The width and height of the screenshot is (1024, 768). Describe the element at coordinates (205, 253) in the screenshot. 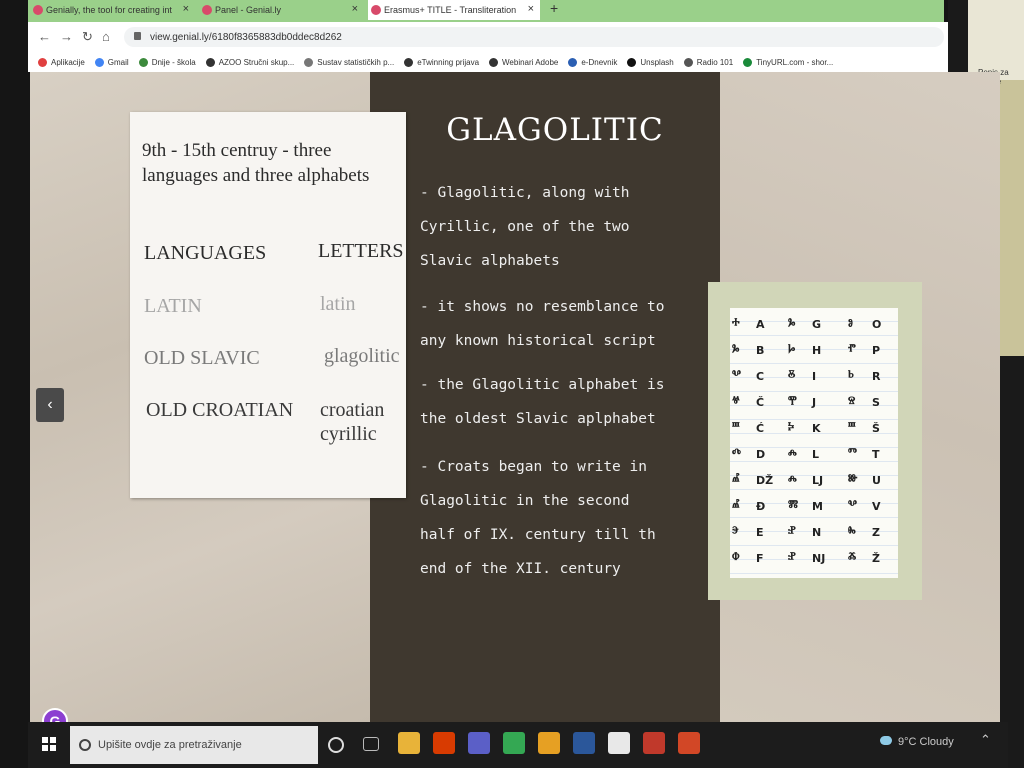

I see `languages-header: LANGUAGES` at that location.